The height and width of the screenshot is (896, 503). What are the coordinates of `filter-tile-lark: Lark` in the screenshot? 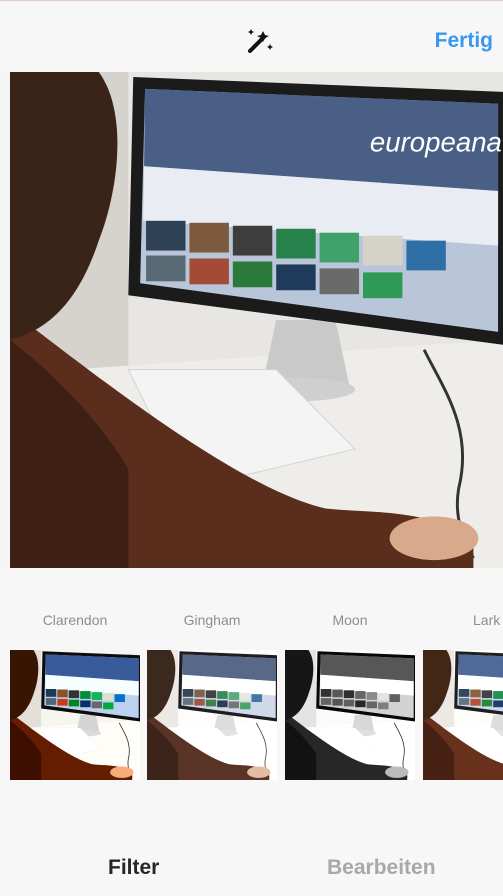 It's located at (463, 696).